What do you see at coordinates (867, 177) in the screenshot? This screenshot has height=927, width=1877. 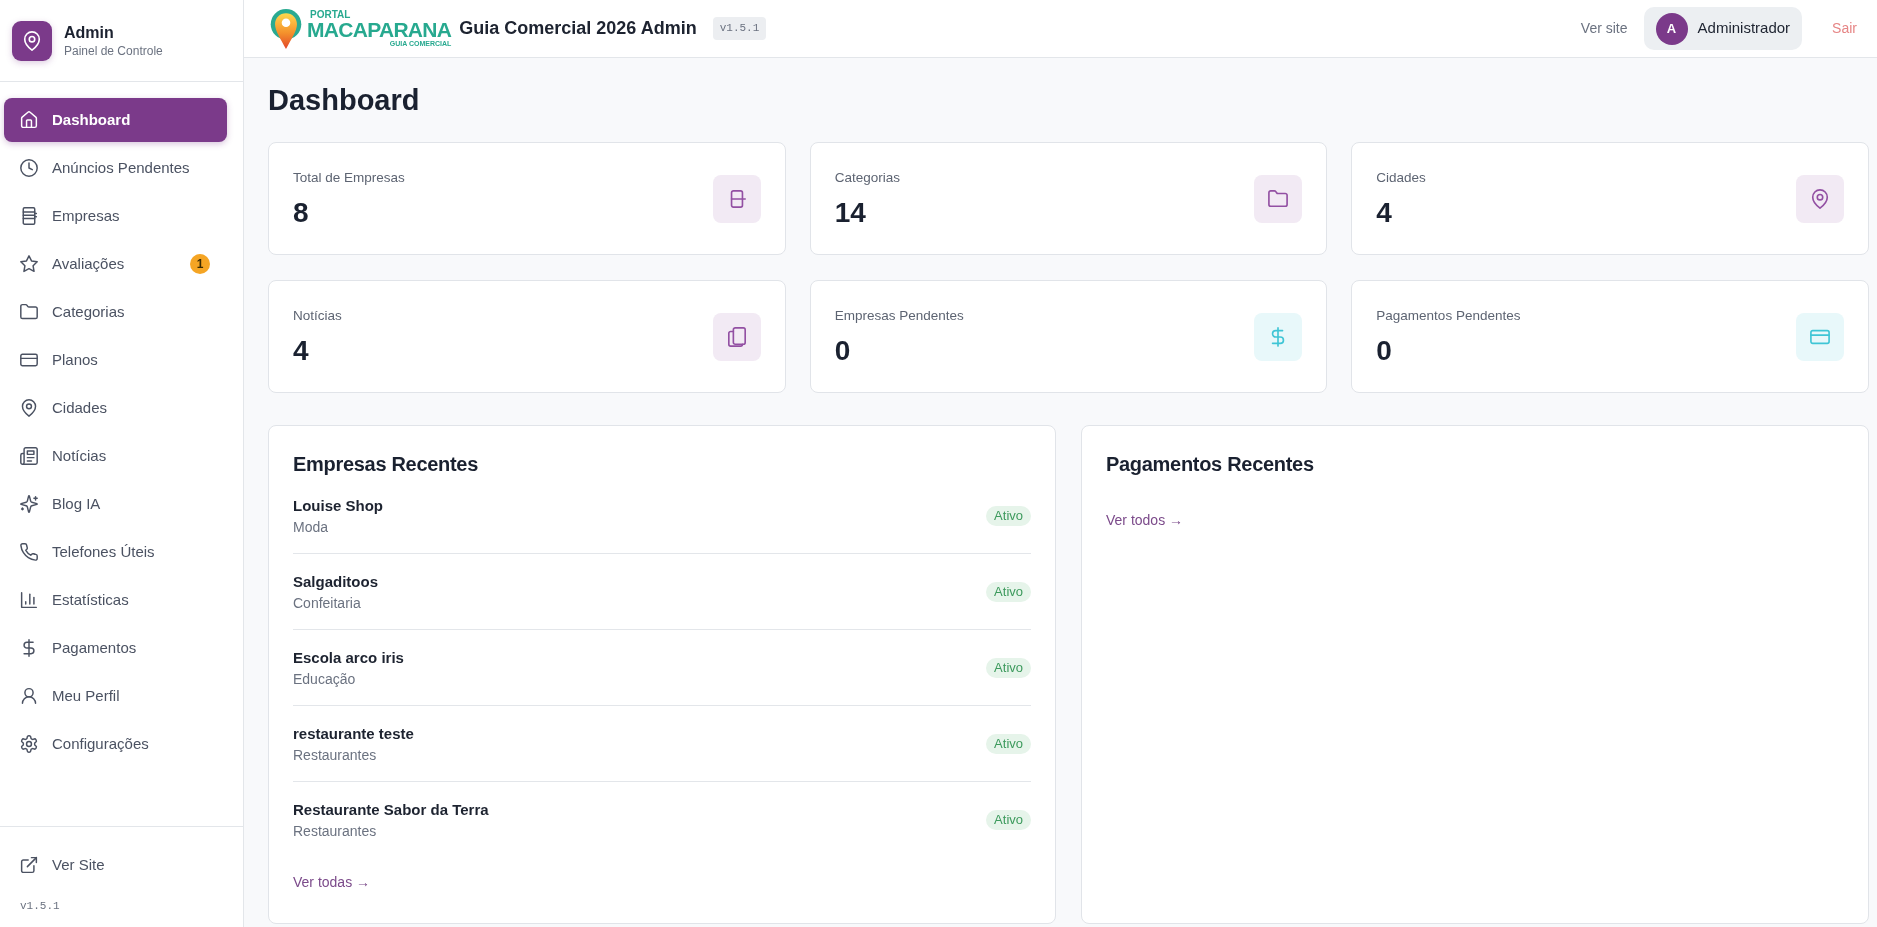 I see `stat-label: Categorias` at bounding box center [867, 177].